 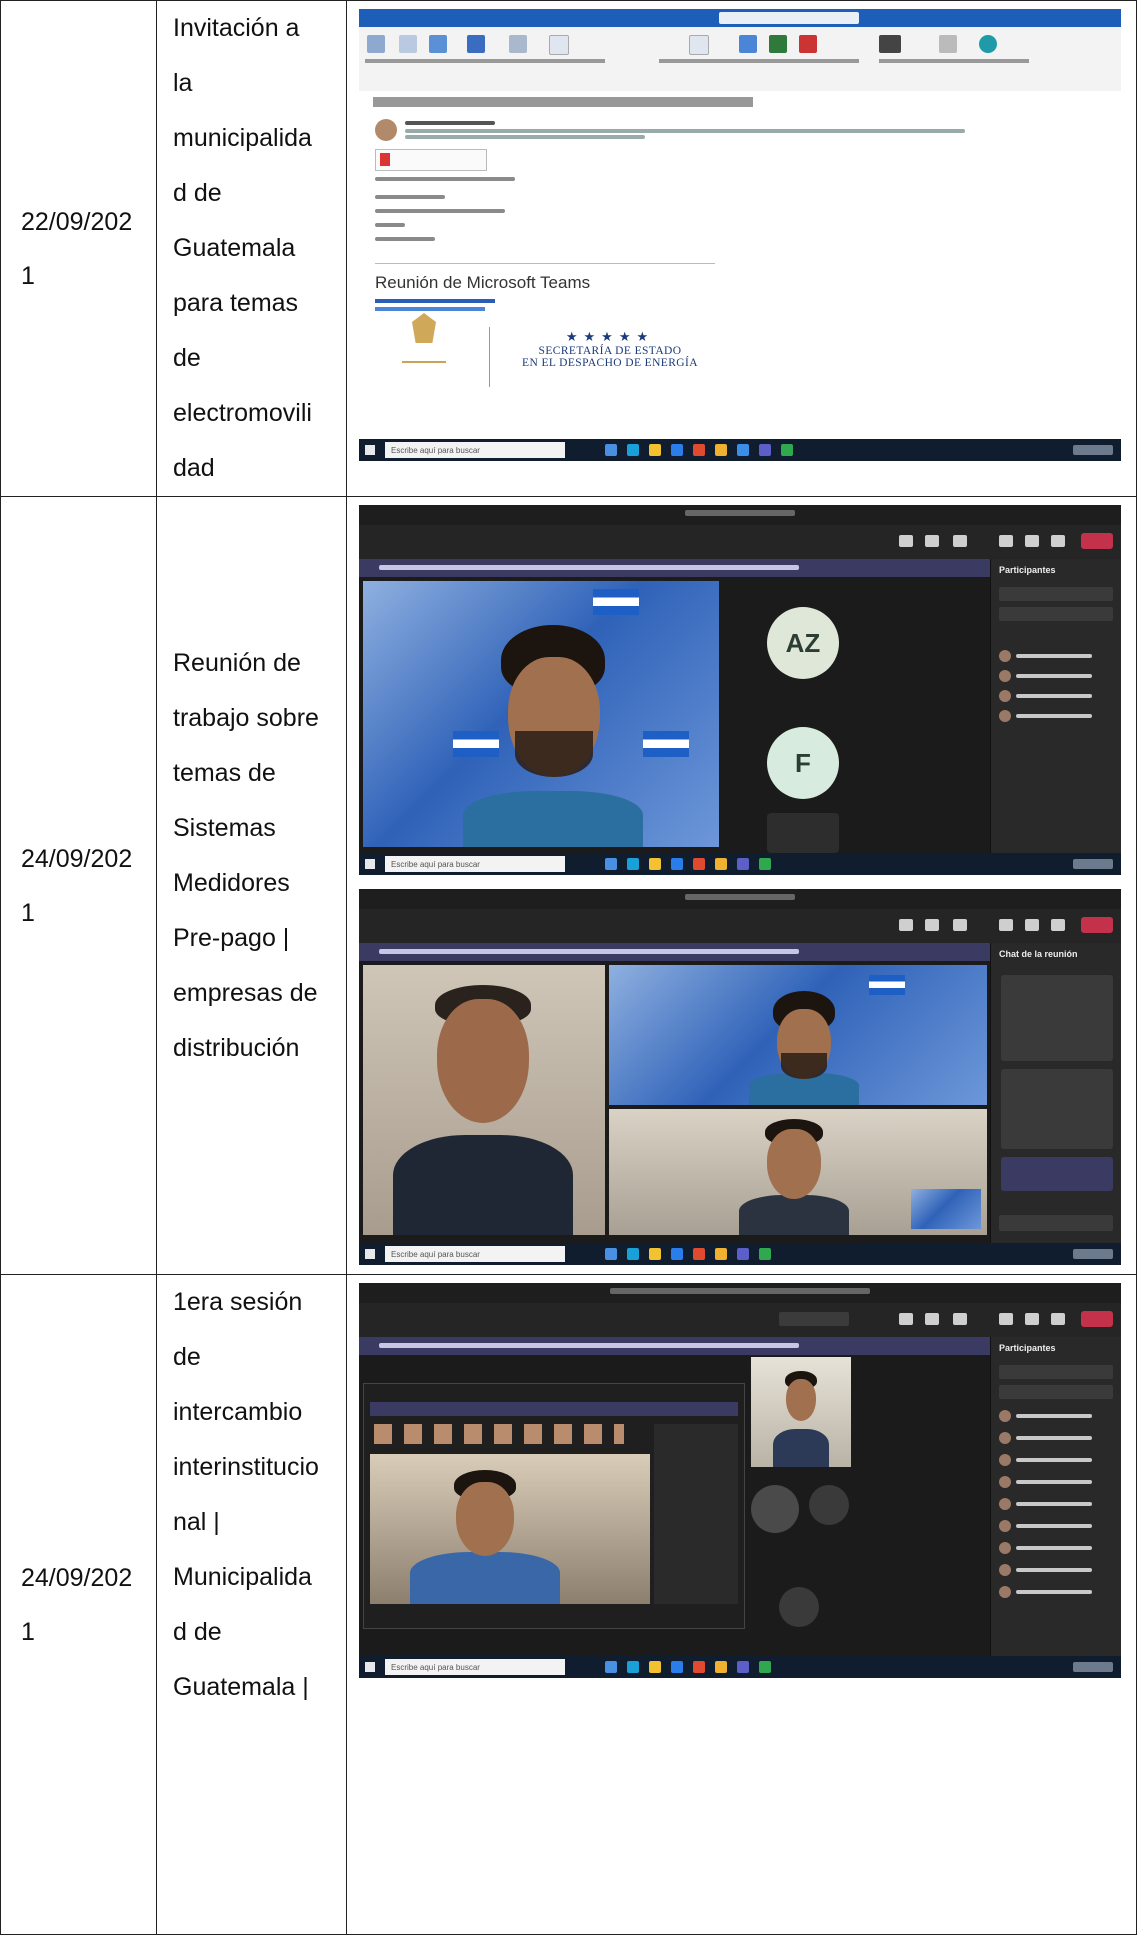 What do you see at coordinates (554, 1506) in the screenshot?
I see `shared-screen` at bounding box center [554, 1506].